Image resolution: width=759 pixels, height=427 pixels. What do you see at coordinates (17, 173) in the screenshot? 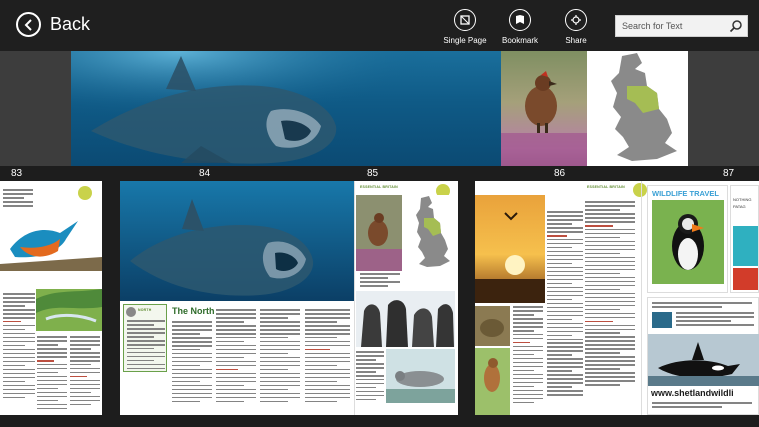
I see `page-number-83: 83` at bounding box center [17, 173].